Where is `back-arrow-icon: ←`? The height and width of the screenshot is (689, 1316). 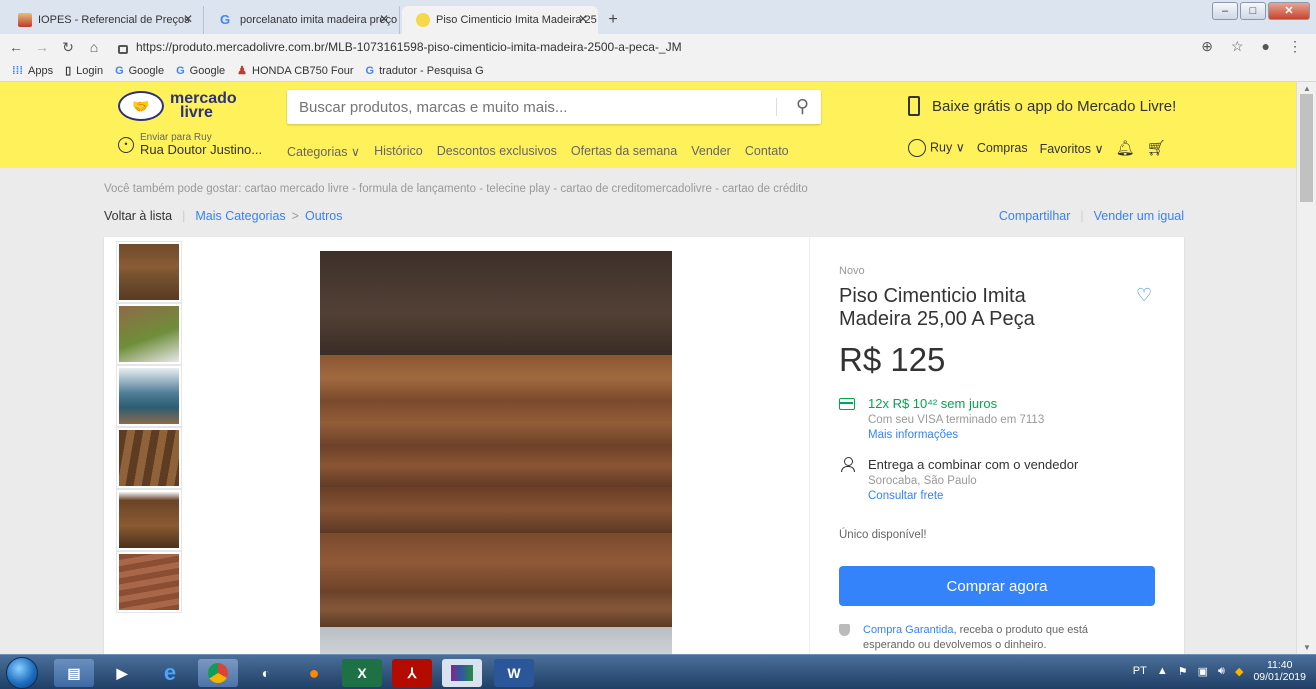
back-arrow-icon: ← is located at coordinates (16, 47).